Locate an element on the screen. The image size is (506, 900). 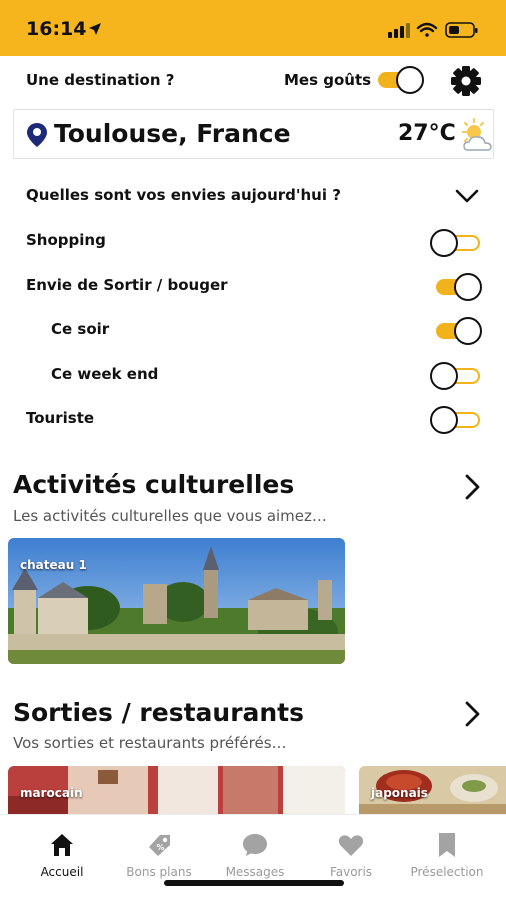
status-time: 16:14 is located at coordinates (56, 29).